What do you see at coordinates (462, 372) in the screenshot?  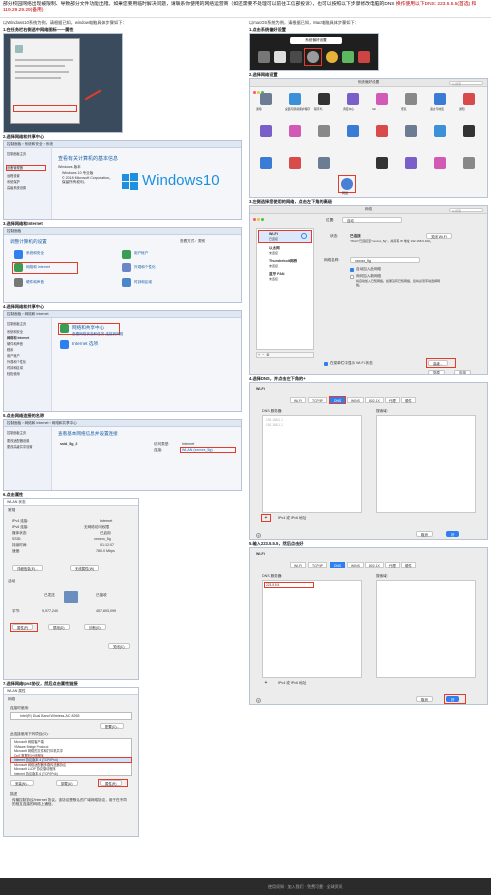 I see `apply-button: 应用` at bounding box center [462, 372].